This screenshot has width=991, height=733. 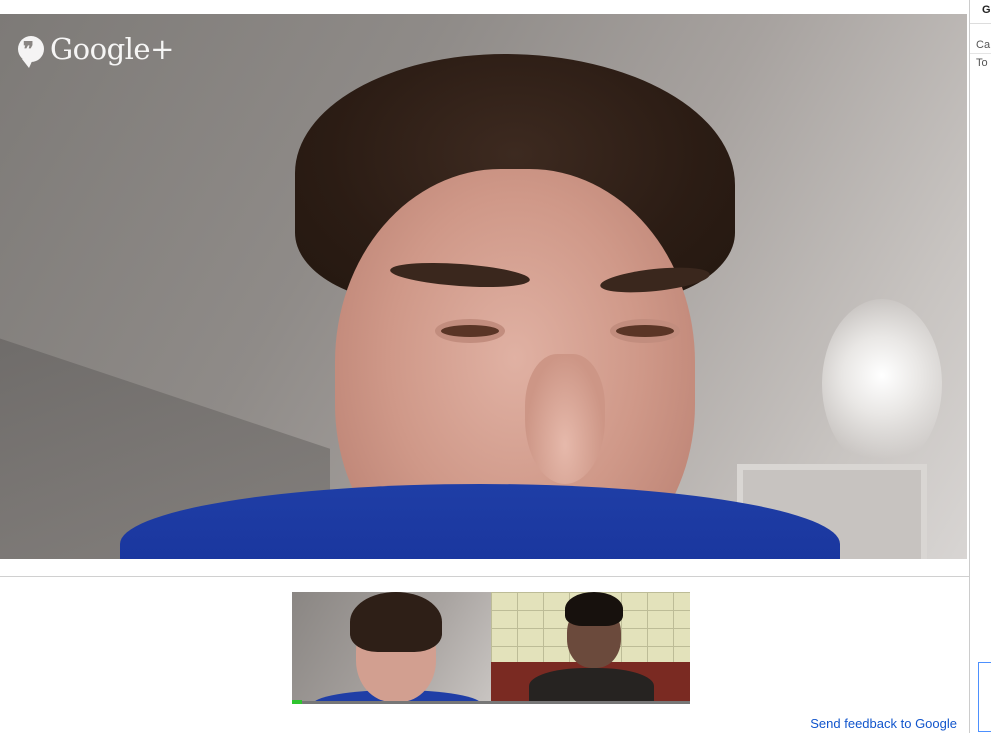 What do you see at coordinates (470, 331) in the screenshot?
I see `left-eye` at bounding box center [470, 331].